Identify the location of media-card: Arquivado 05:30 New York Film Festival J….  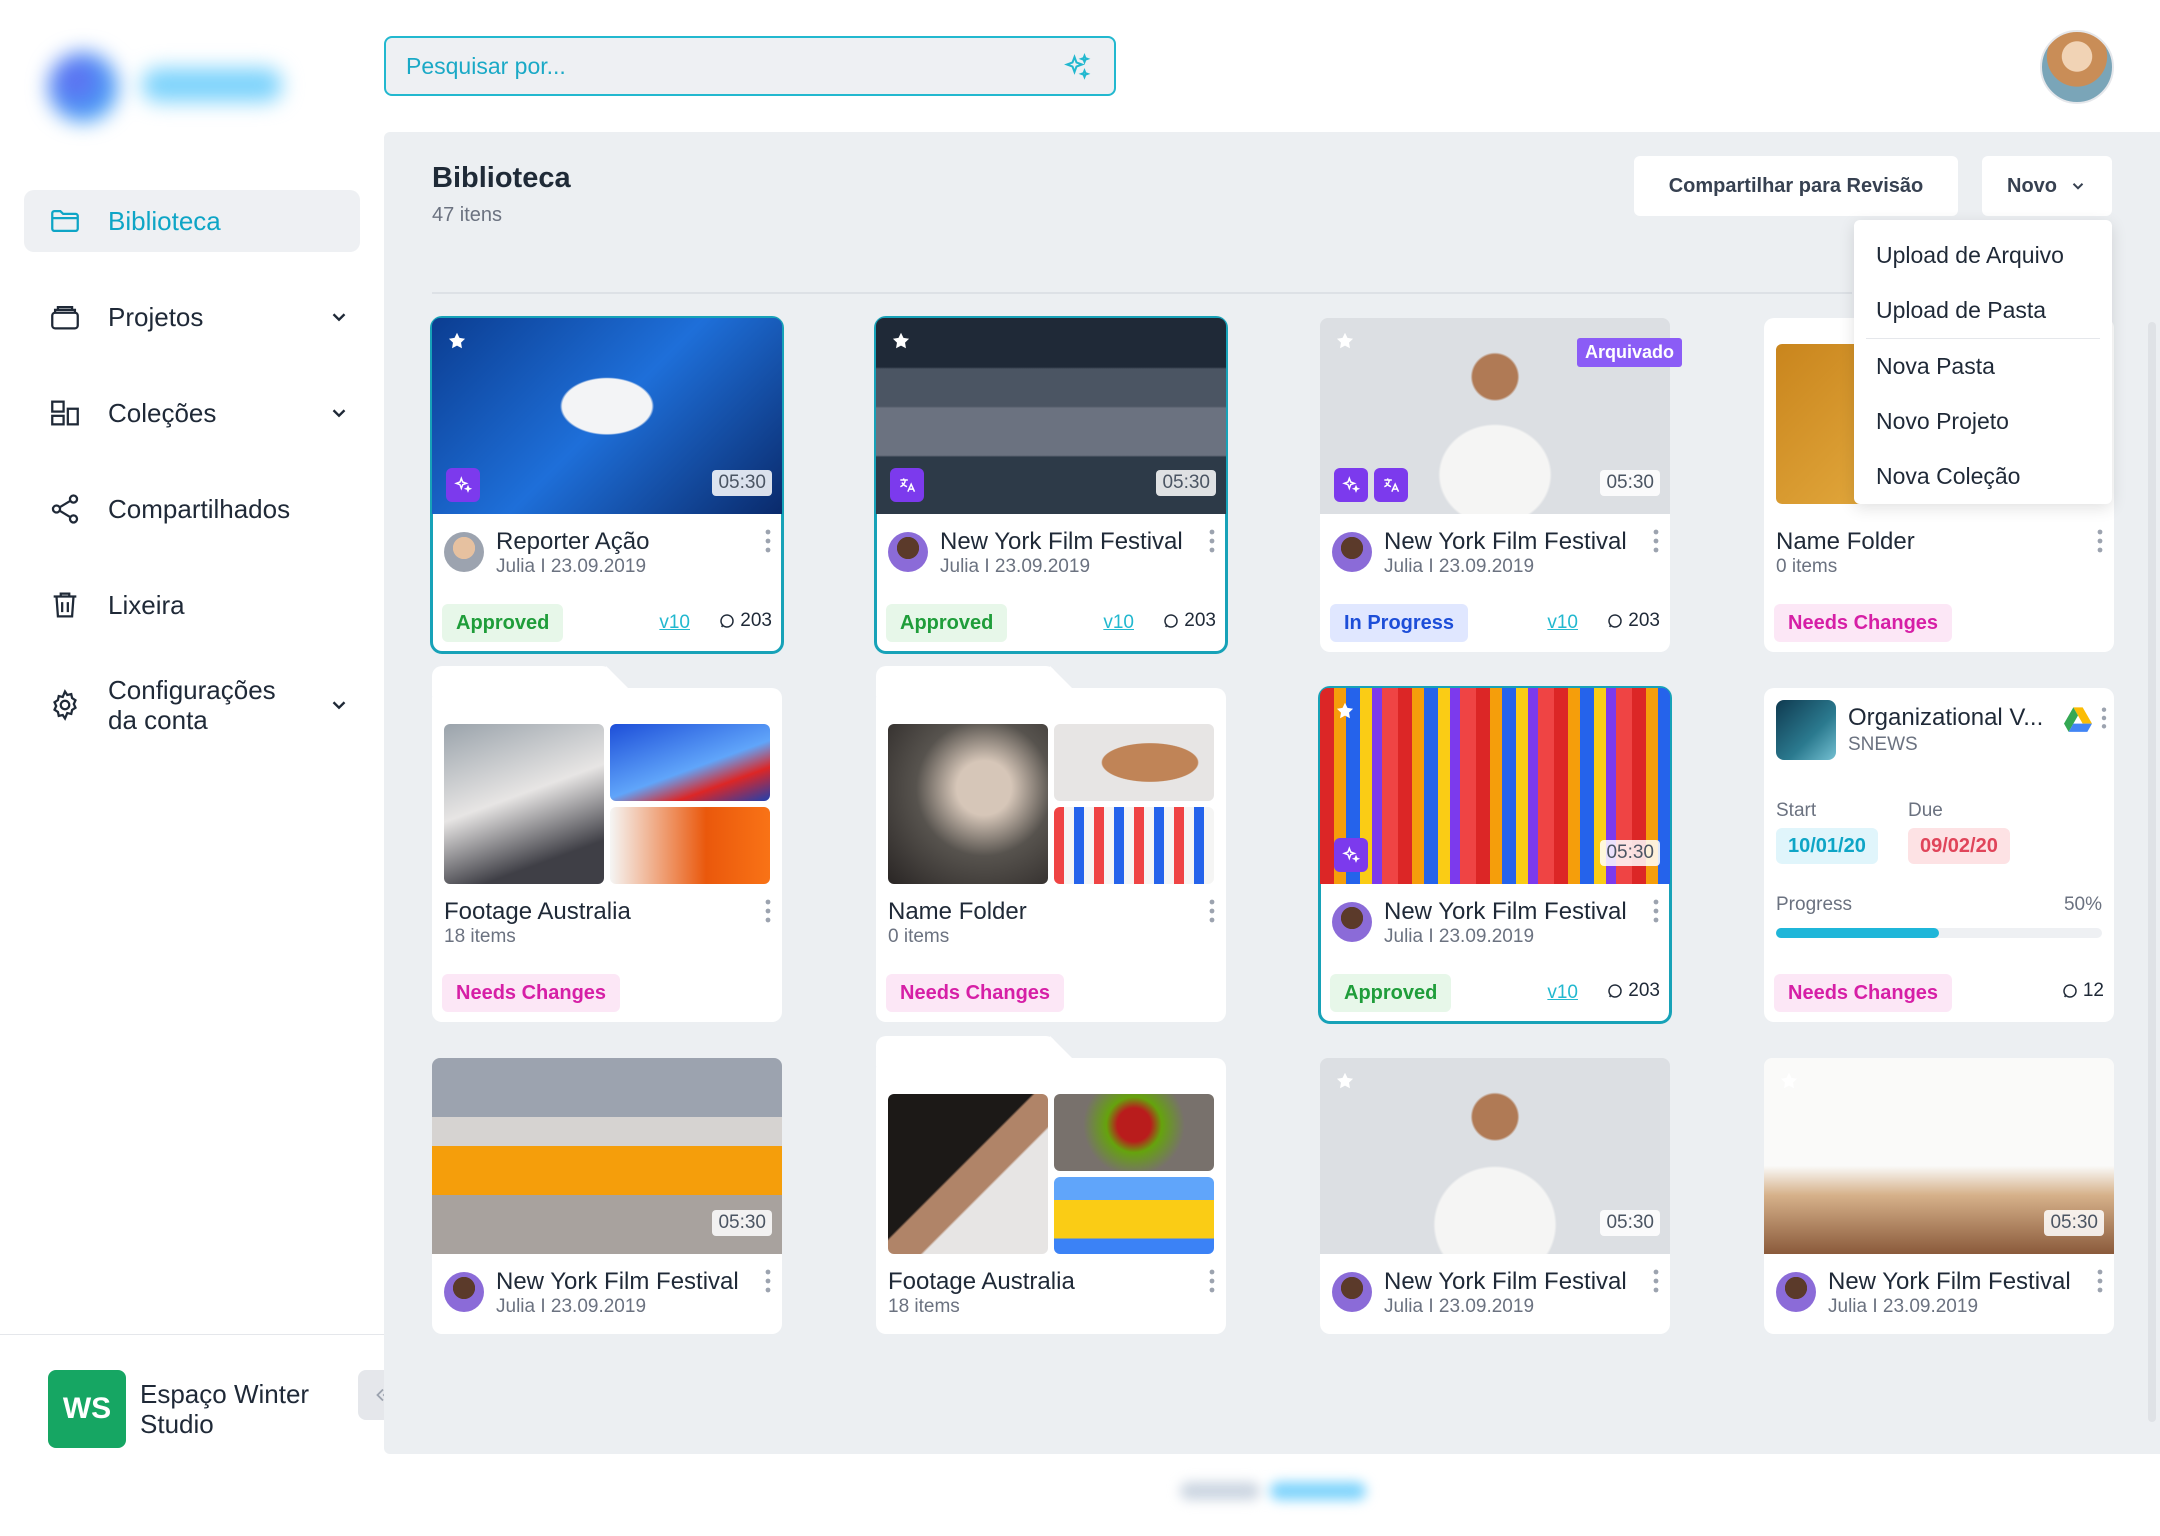
(1501, 485).